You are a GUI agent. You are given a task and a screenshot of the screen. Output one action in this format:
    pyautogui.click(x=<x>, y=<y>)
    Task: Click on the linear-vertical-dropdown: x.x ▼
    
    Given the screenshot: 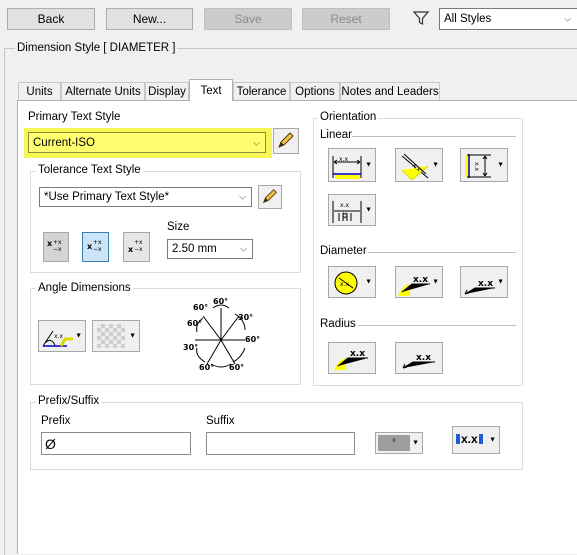 What is the action you would take?
    pyautogui.click(x=484, y=165)
    